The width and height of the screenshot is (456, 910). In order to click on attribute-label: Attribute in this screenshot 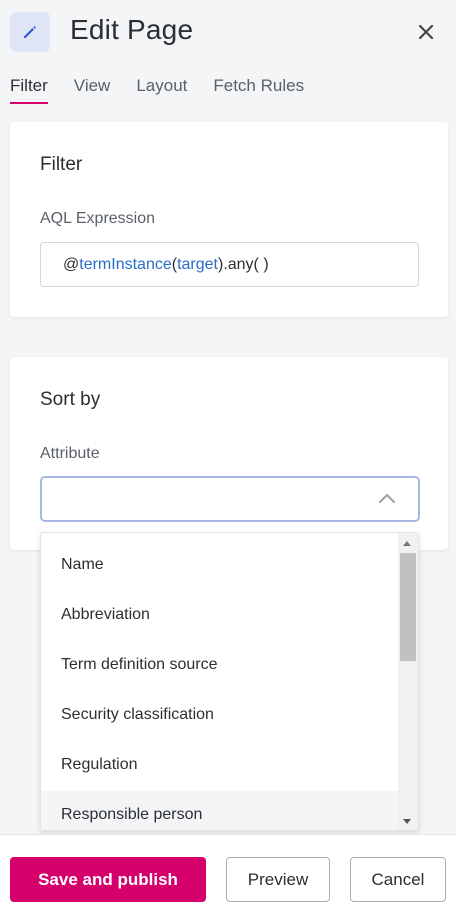, I will do `click(70, 453)`.